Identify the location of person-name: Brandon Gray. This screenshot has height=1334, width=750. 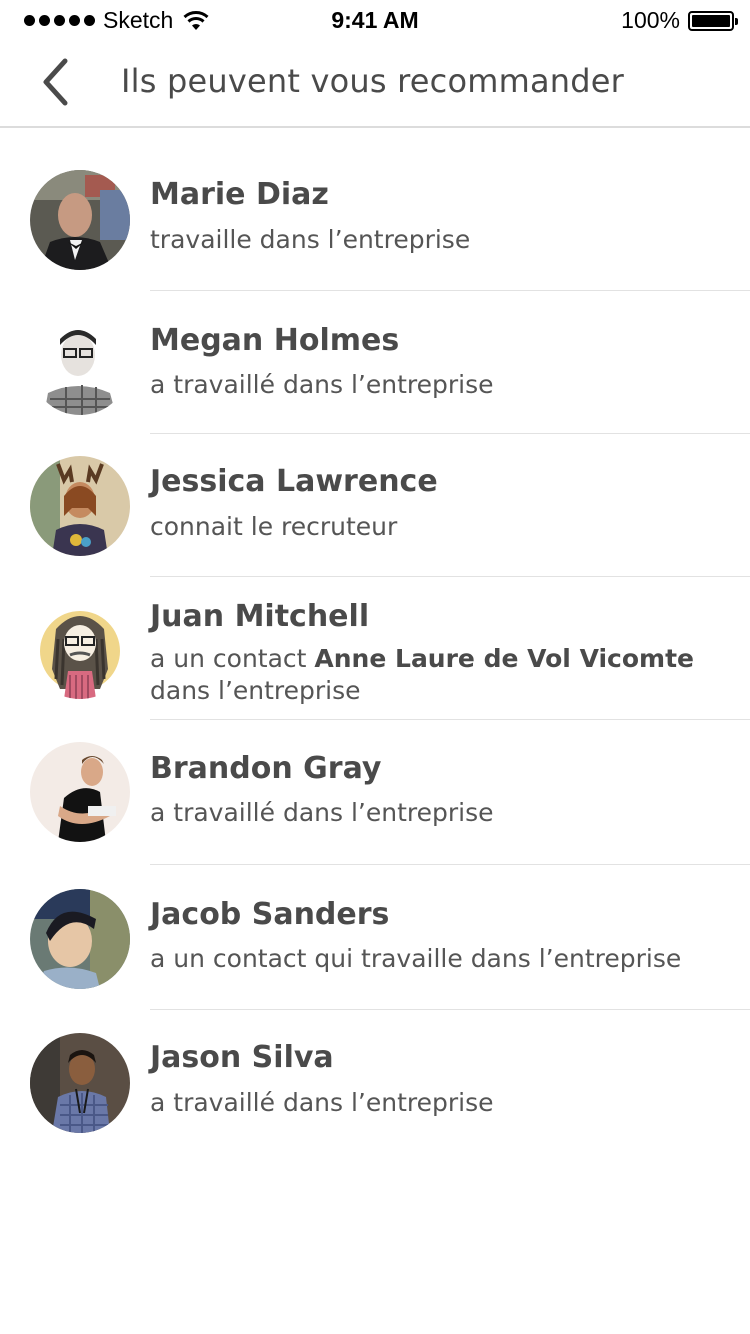
(266, 768).